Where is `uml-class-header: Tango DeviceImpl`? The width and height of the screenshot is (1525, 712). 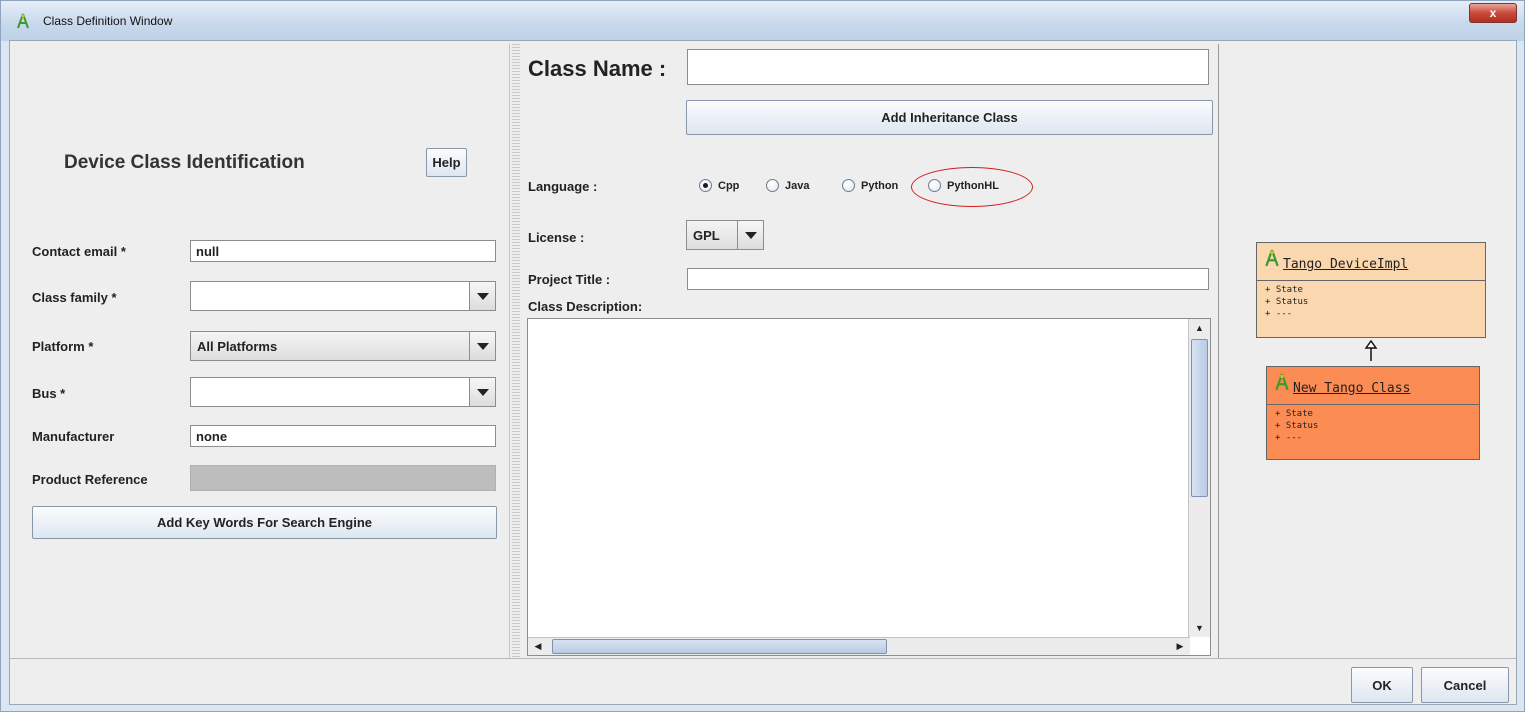 uml-class-header: Tango DeviceImpl is located at coordinates (1371, 262).